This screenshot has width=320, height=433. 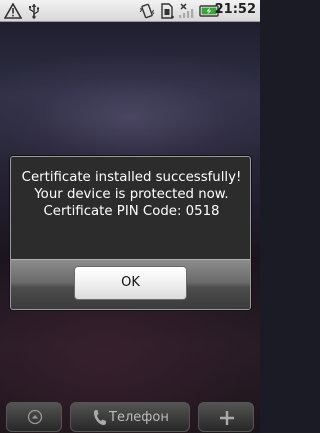 I want to click on apps-up-icon, so click(x=35, y=417).